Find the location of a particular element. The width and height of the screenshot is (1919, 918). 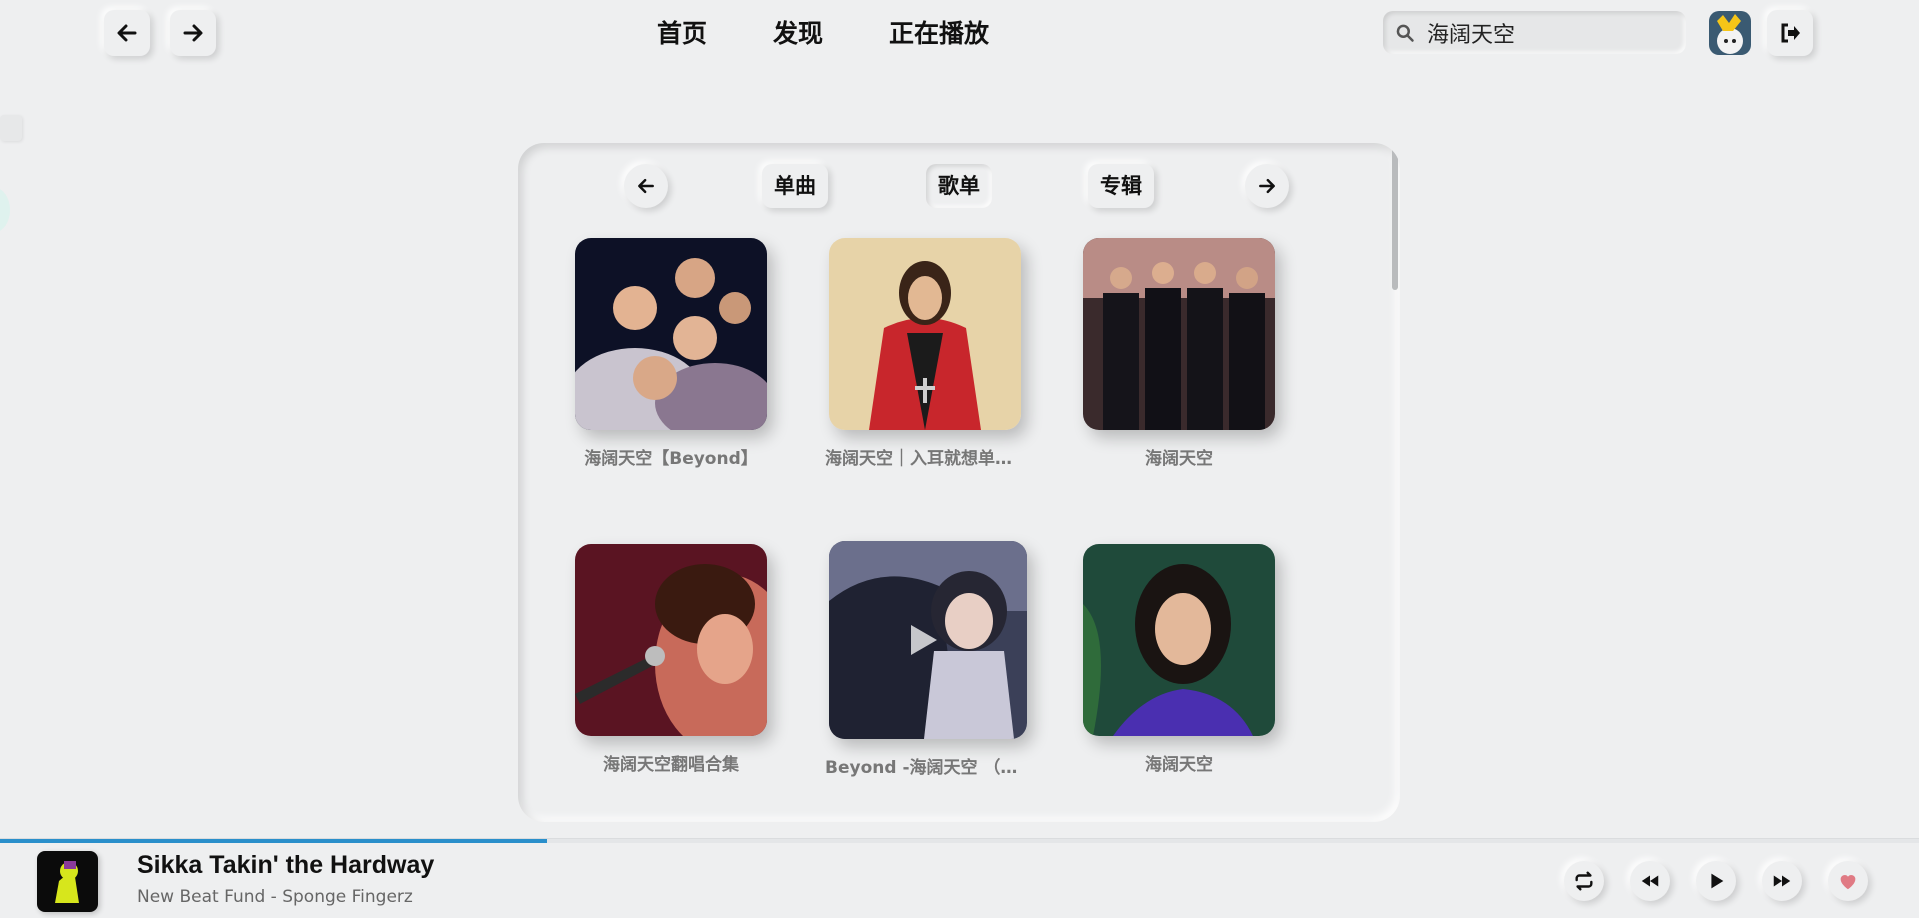

playlist-card: 海阔天空【Beyond】 is located at coordinates (671, 353).